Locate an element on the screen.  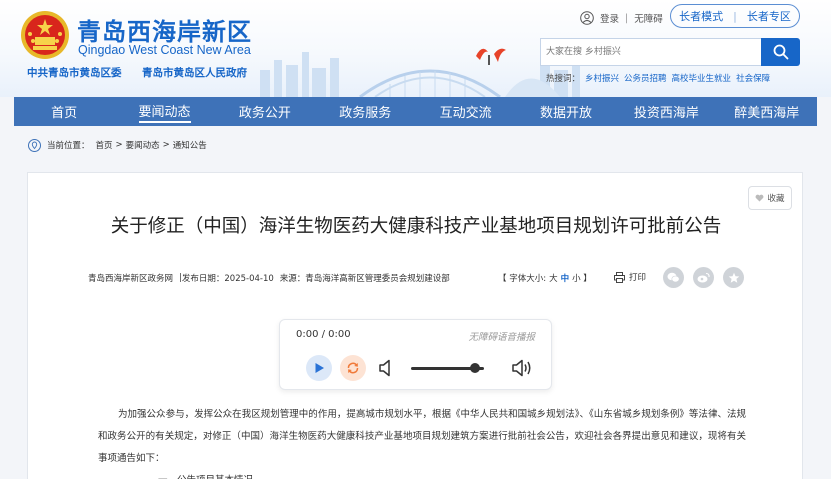
favorite-label: 收藏 is located at coordinates (776, 199).